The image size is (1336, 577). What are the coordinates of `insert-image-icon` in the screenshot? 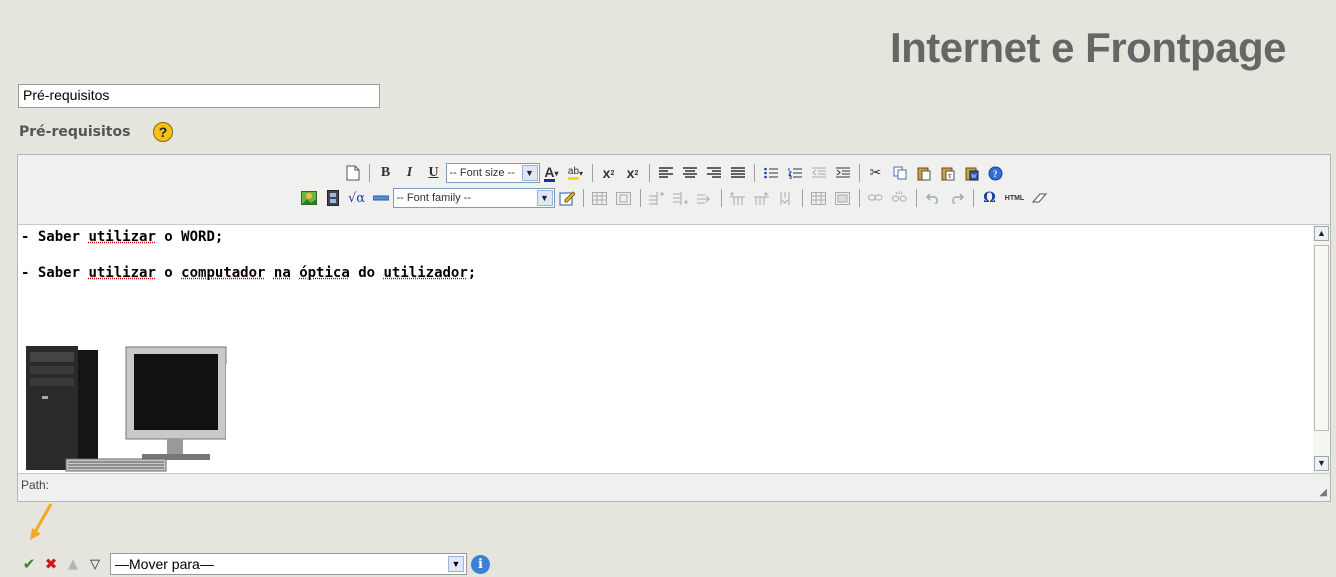 It's located at (309, 198).